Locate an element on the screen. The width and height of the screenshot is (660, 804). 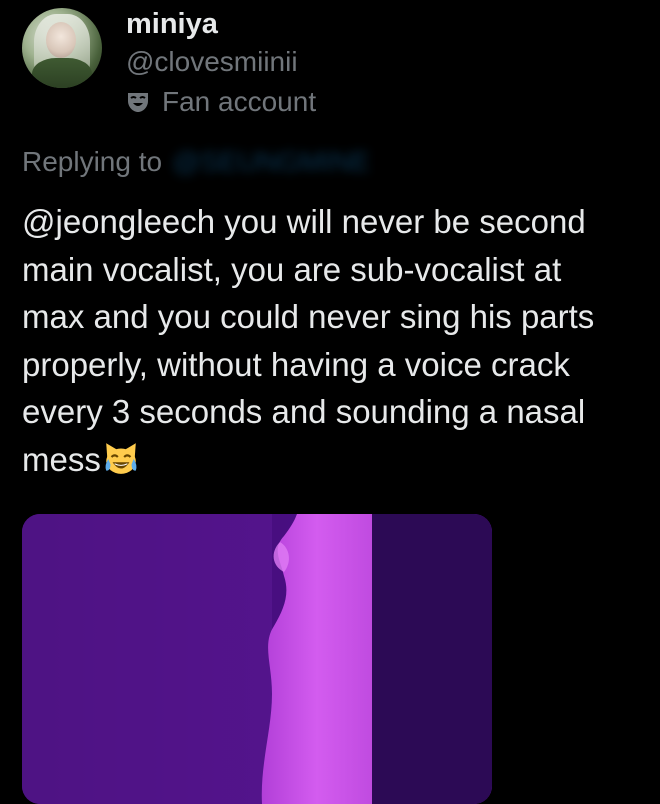
reply-target-handle: @SEUNGMINE is located at coordinates (271, 162).